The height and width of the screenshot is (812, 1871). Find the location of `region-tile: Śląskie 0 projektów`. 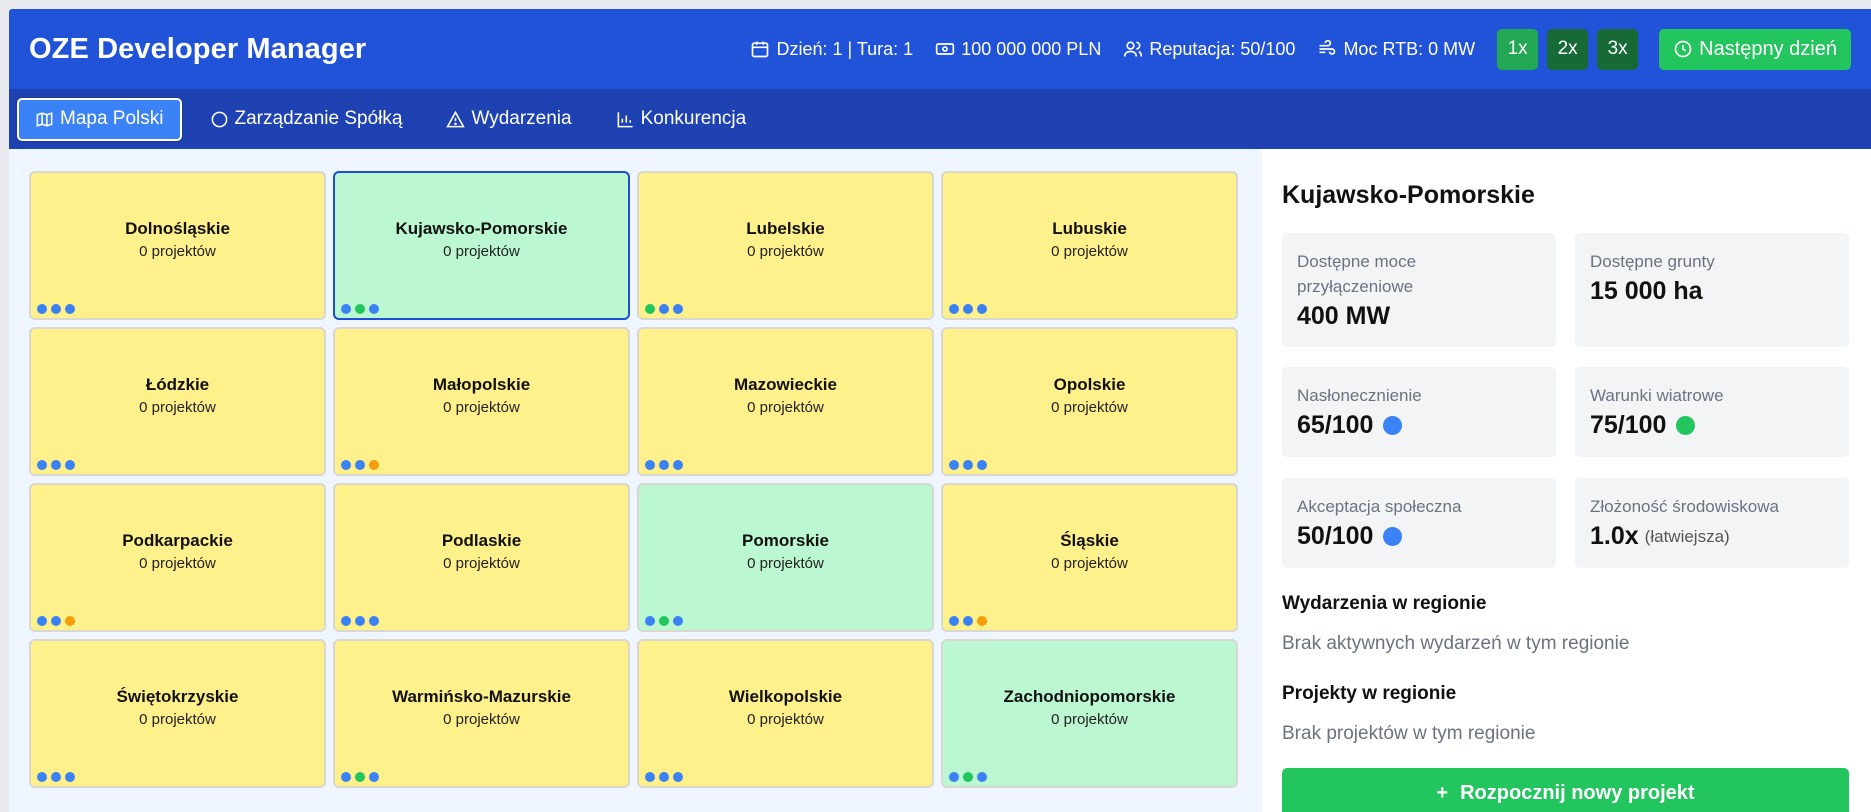

region-tile: Śląskie 0 projektów is located at coordinates (1089, 557).